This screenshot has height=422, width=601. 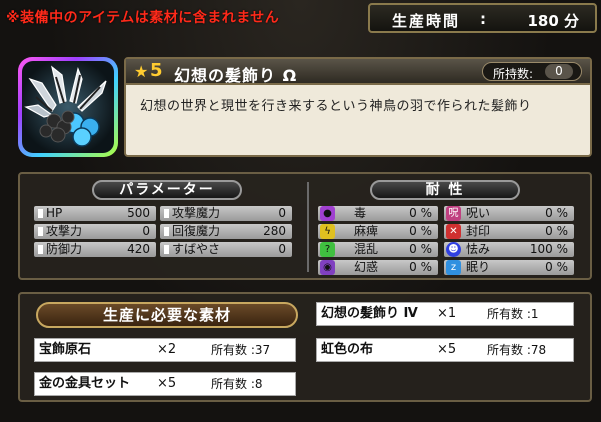 I want to click on stat-label: 回復魔力, so click(x=196, y=231).